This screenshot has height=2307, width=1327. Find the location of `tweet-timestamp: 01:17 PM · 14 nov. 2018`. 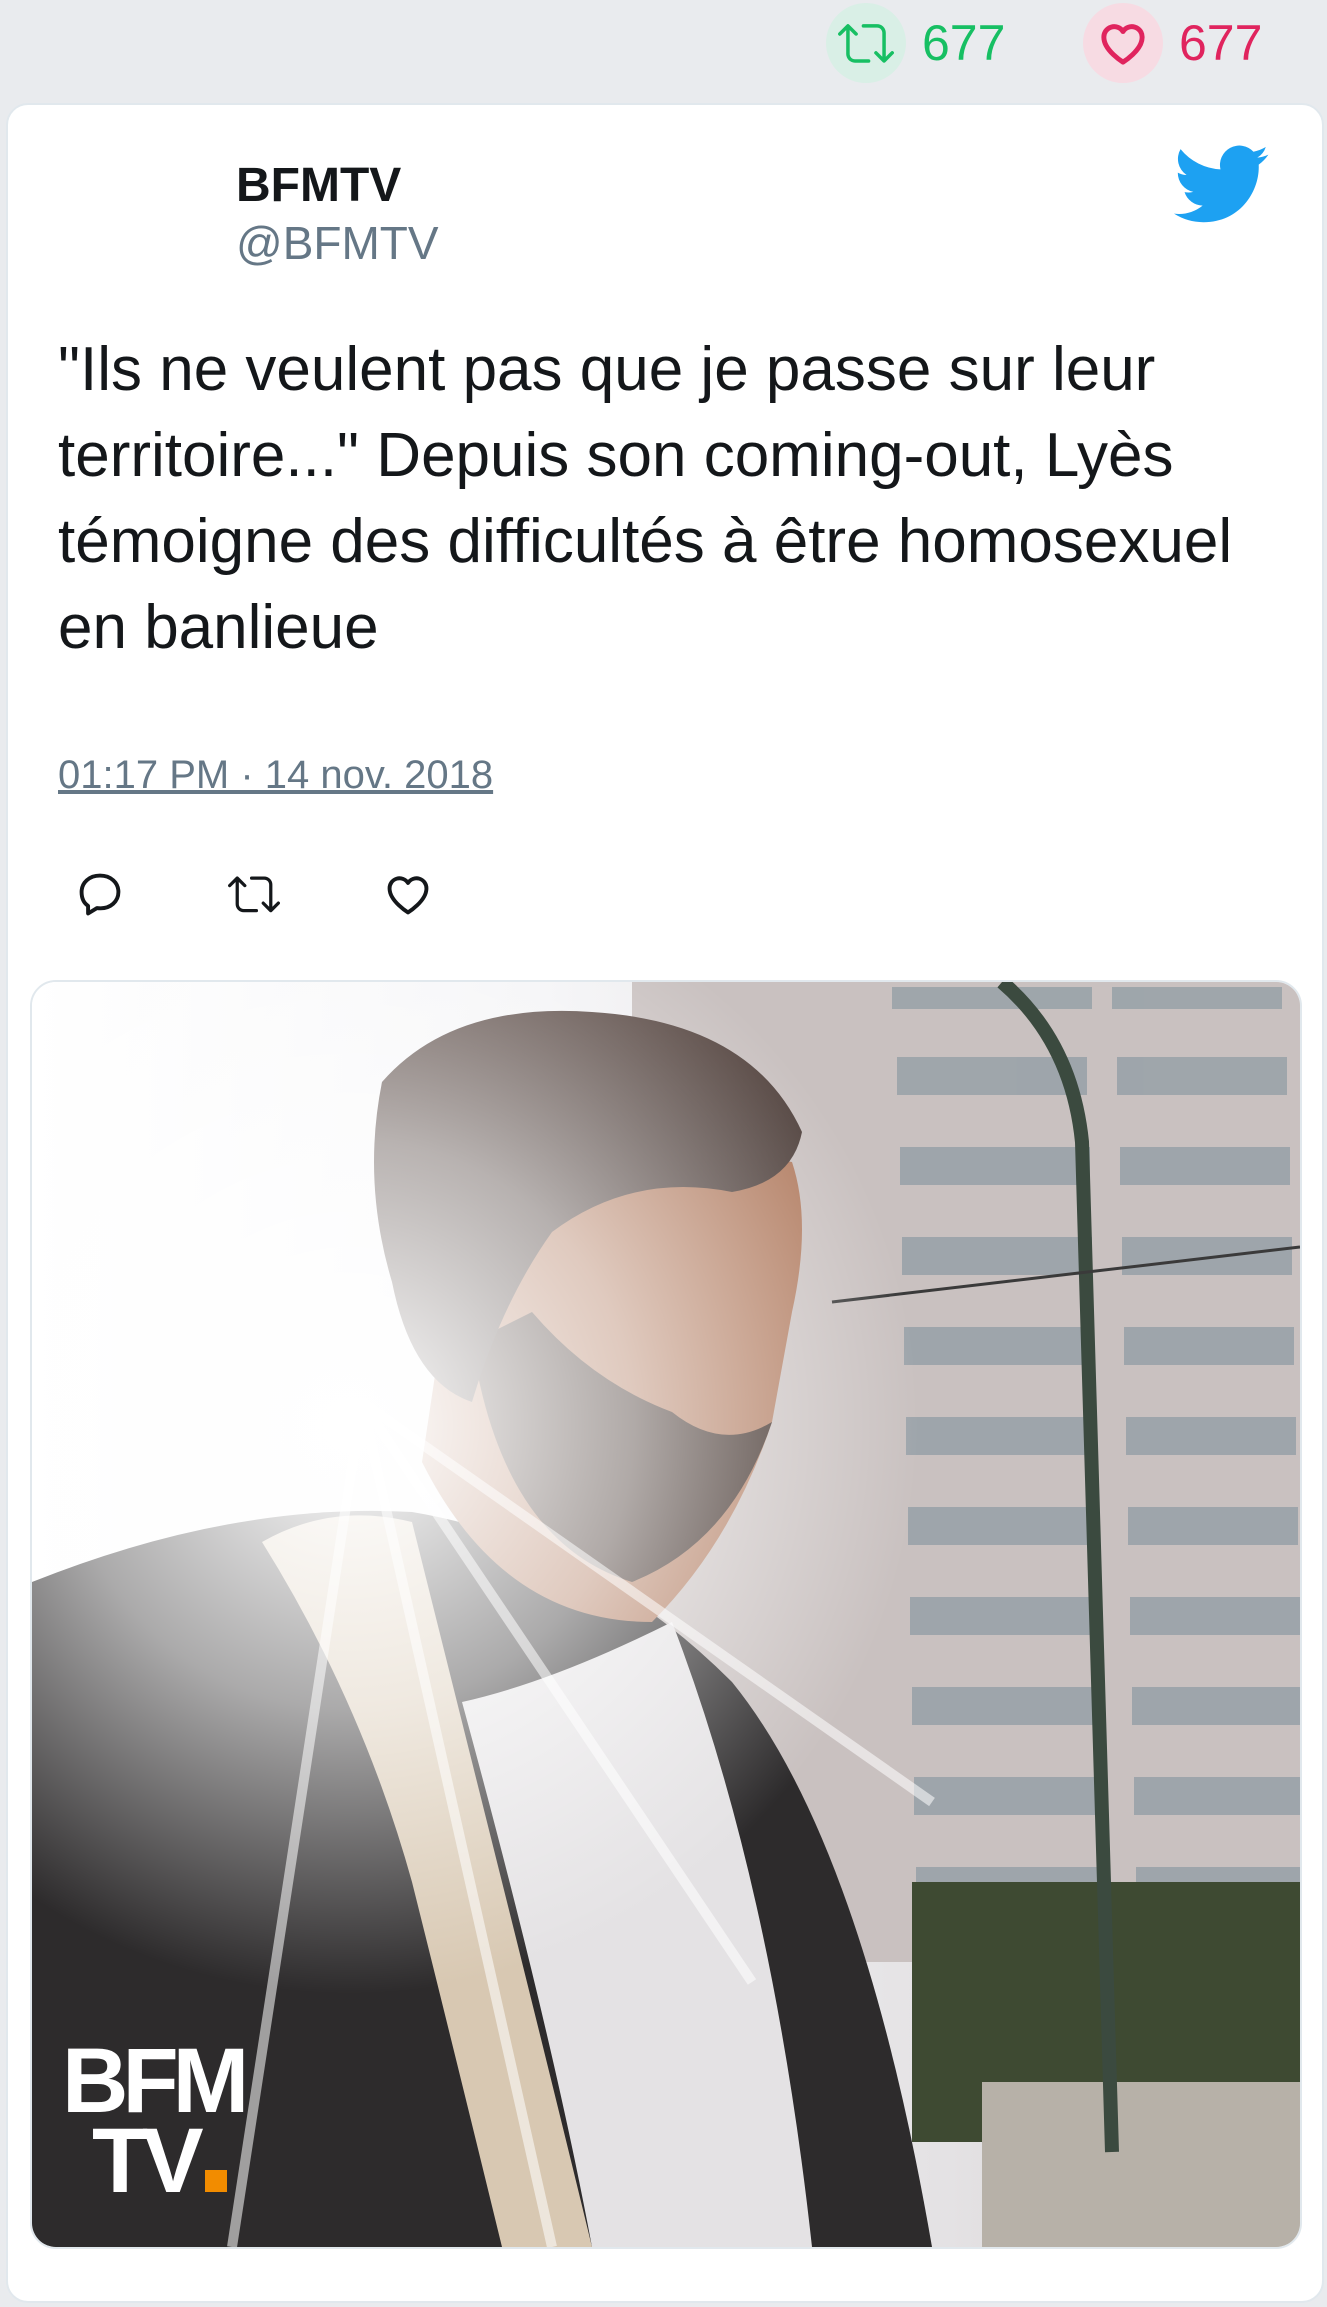

tweet-timestamp: 01:17 PM · 14 nov. 2018 is located at coordinates (275, 775).